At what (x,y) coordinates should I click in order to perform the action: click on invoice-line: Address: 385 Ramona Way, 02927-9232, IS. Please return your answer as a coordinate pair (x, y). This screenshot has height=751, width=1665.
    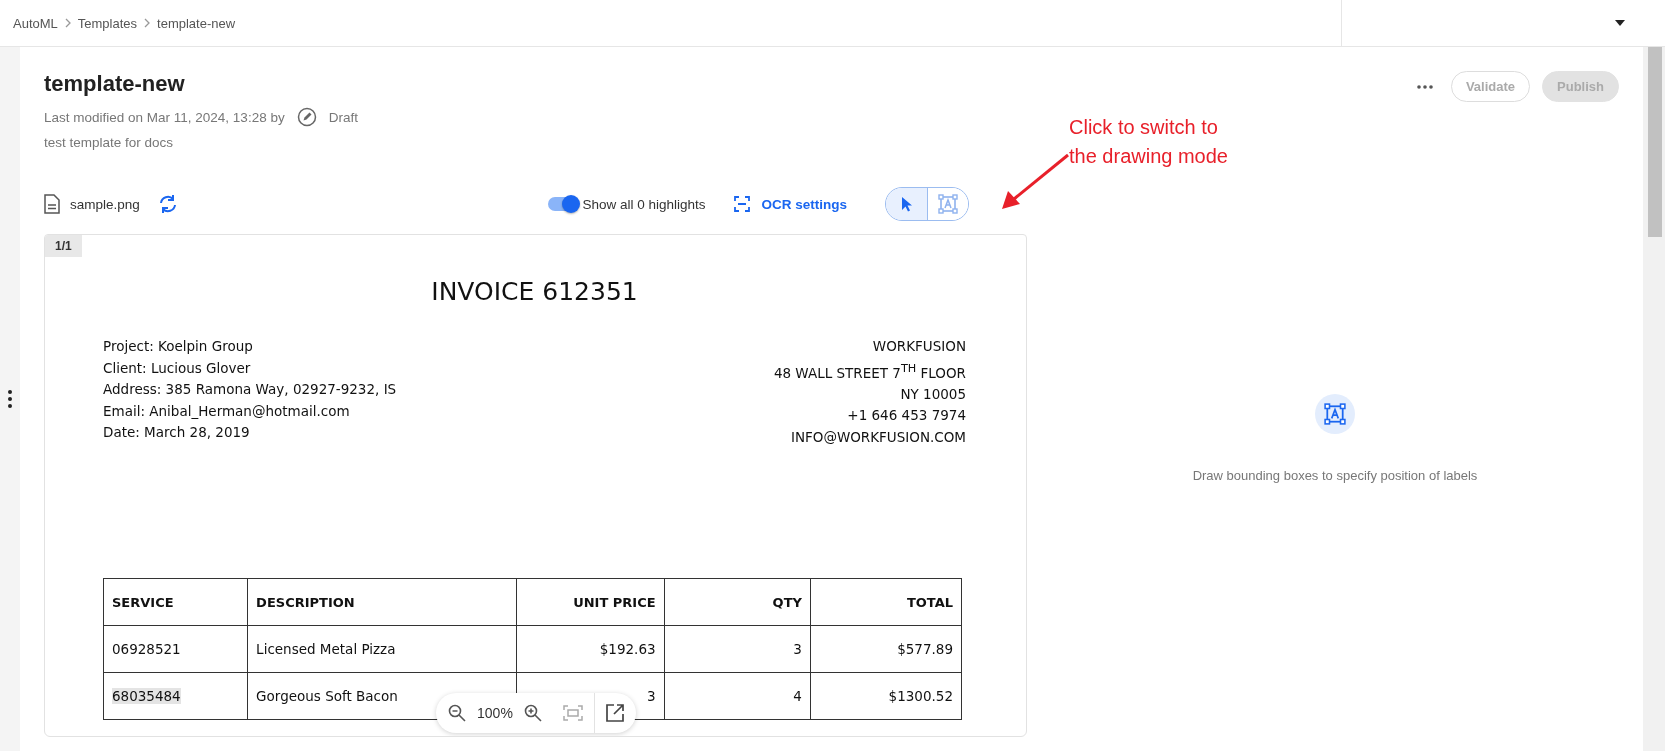
    Looking at the image, I should click on (250, 389).